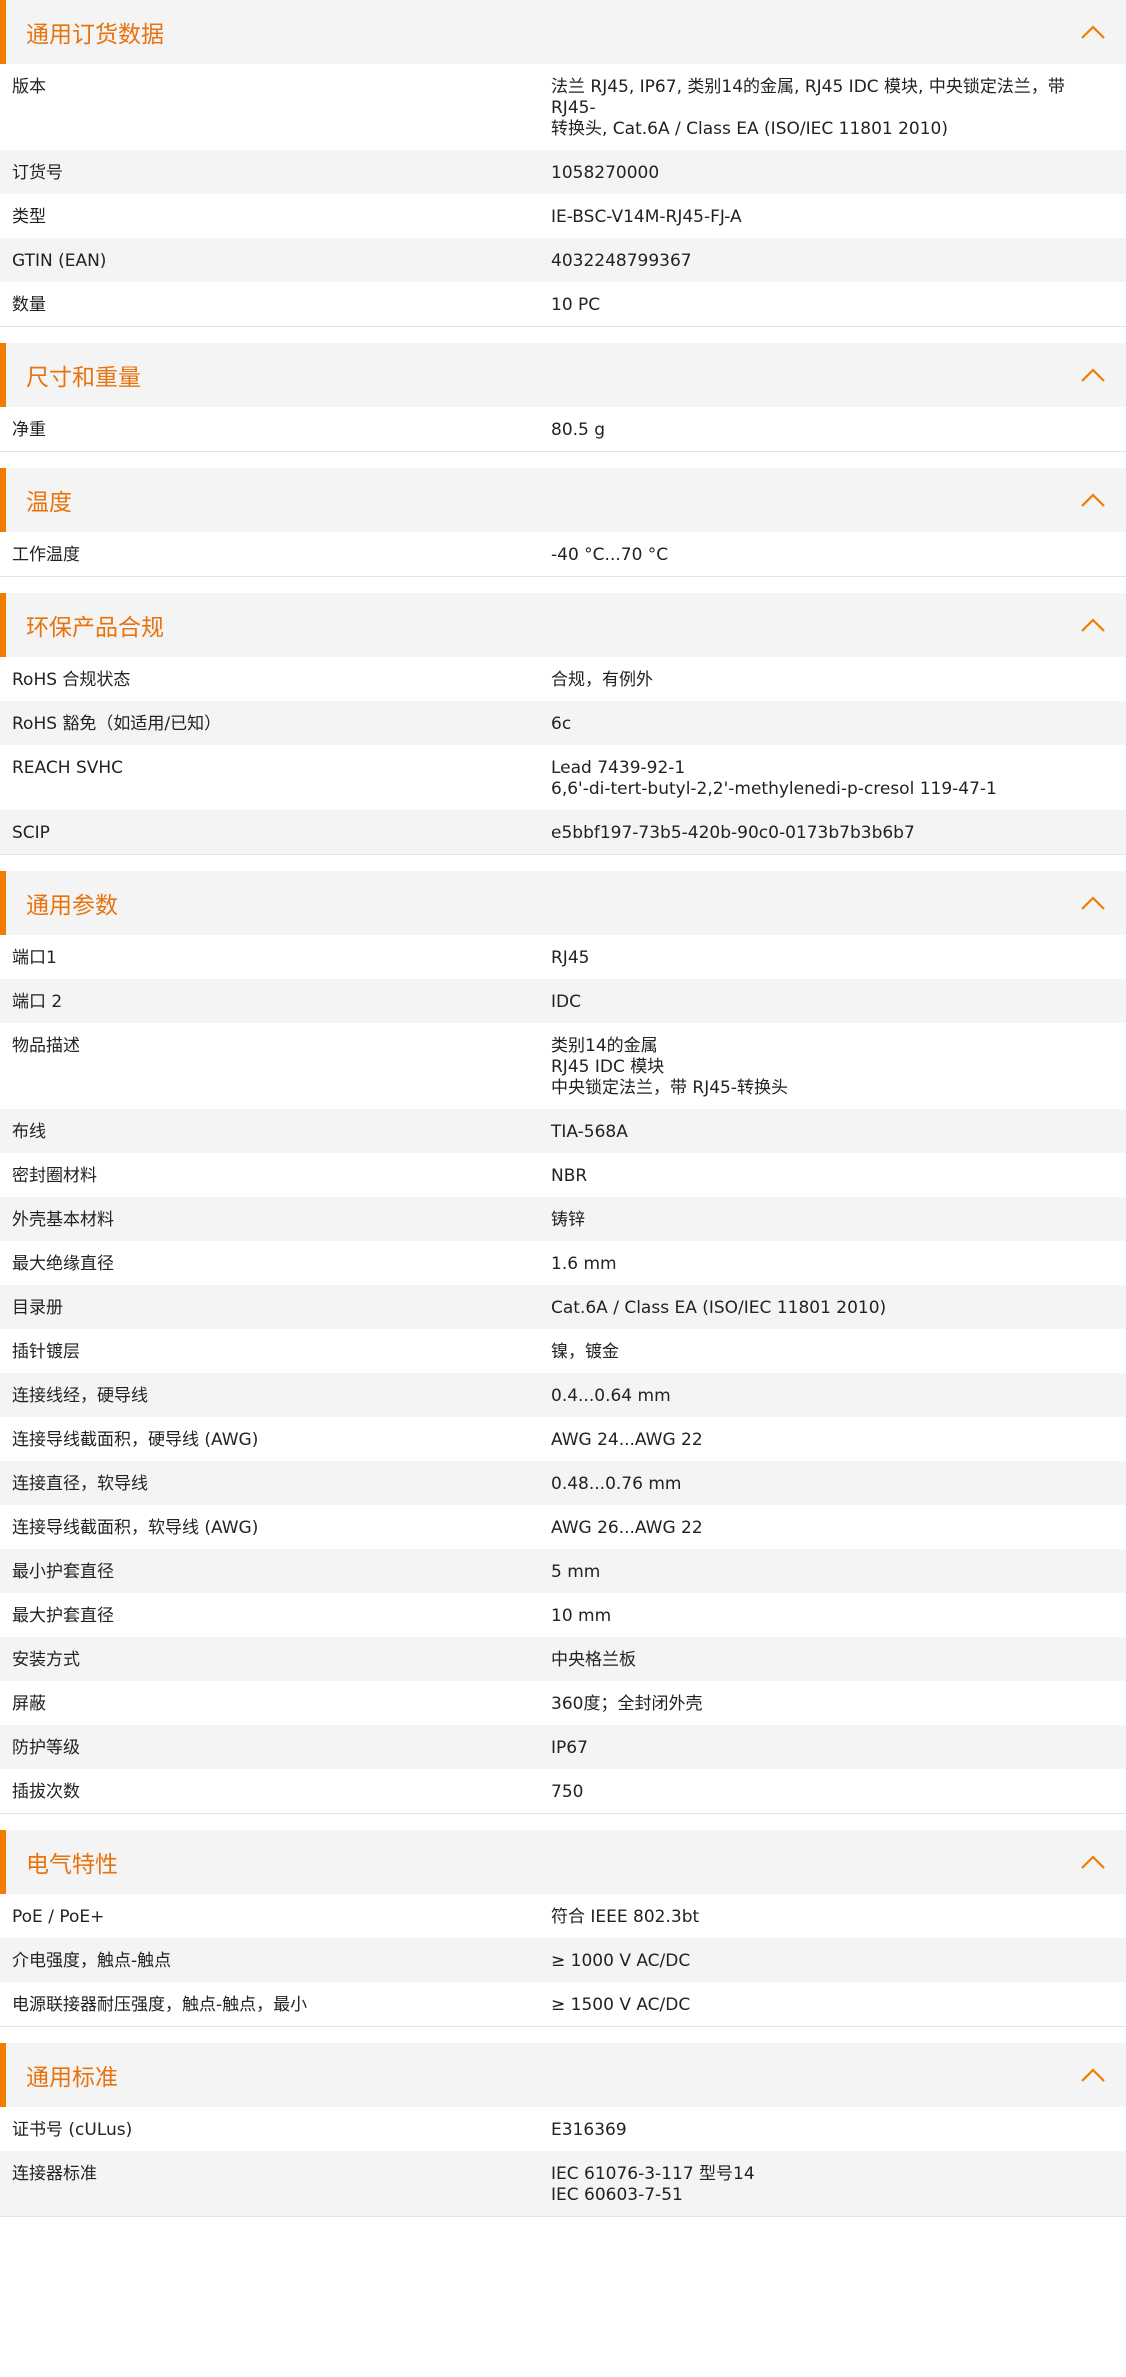 This screenshot has height=2377, width=1126. Describe the element at coordinates (59, 261) in the screenshot. I see `spec-label: GTIN (EAN)` at that location.